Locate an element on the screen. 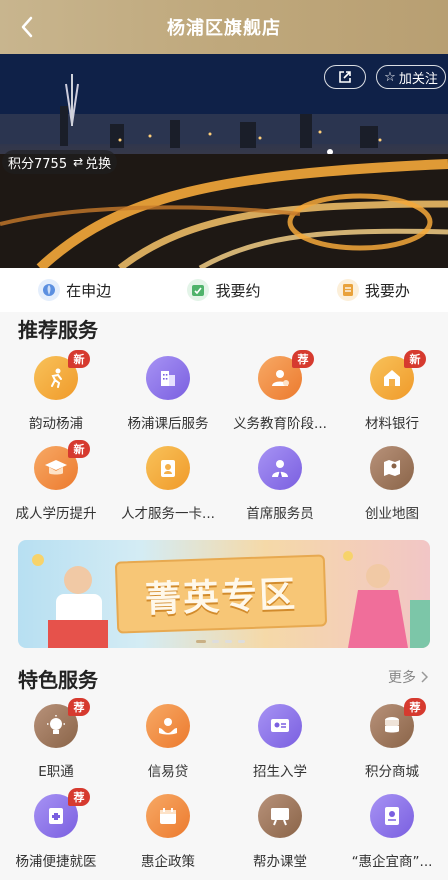  service-item: 信易贷 is located at coordinates (168, 742).